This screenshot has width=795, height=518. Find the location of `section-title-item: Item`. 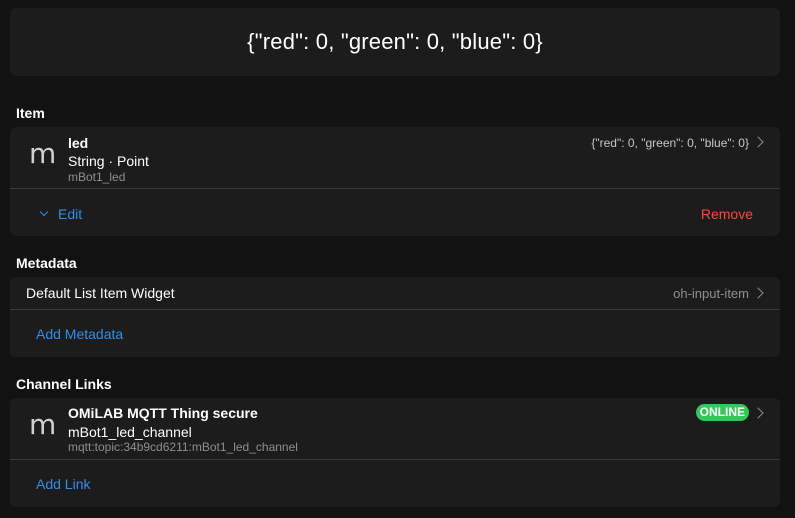

section-title-item: Item is located at coordinates (30, 113).